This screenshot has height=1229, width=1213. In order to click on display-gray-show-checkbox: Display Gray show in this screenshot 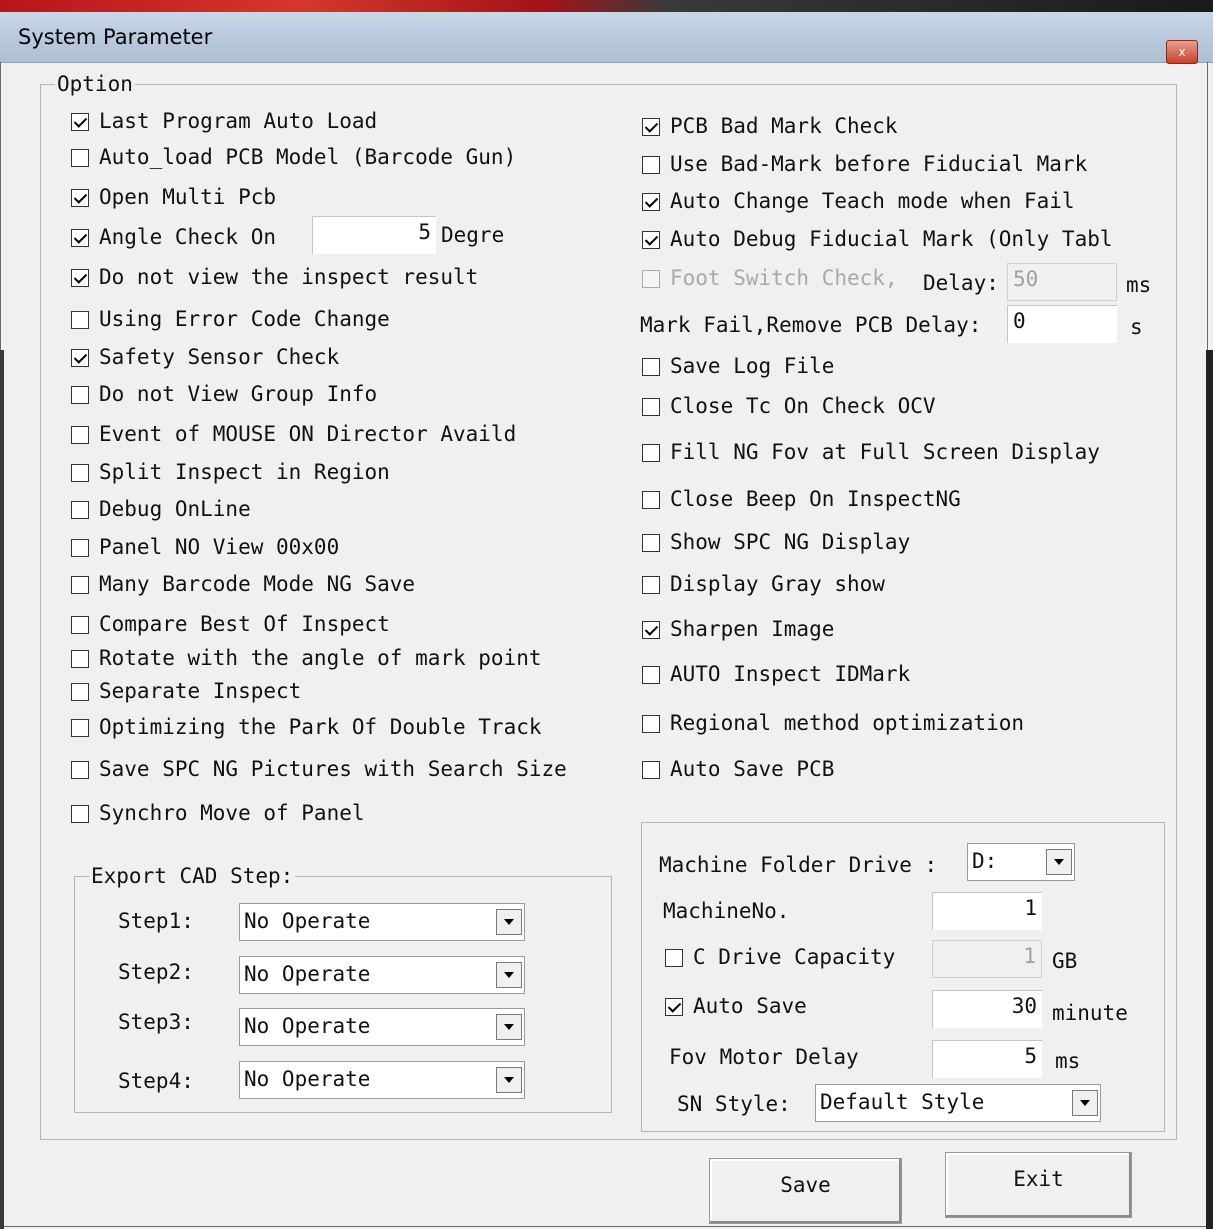, I will do `click(763, 584)`.